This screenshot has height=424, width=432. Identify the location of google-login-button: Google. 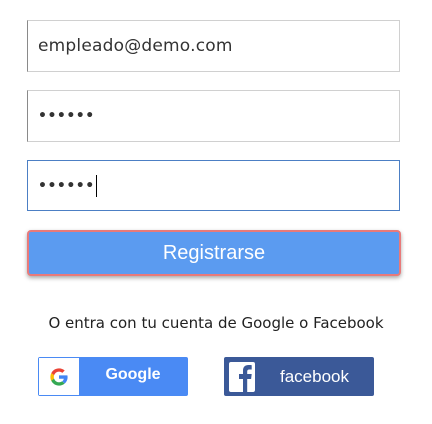
(113, 376).